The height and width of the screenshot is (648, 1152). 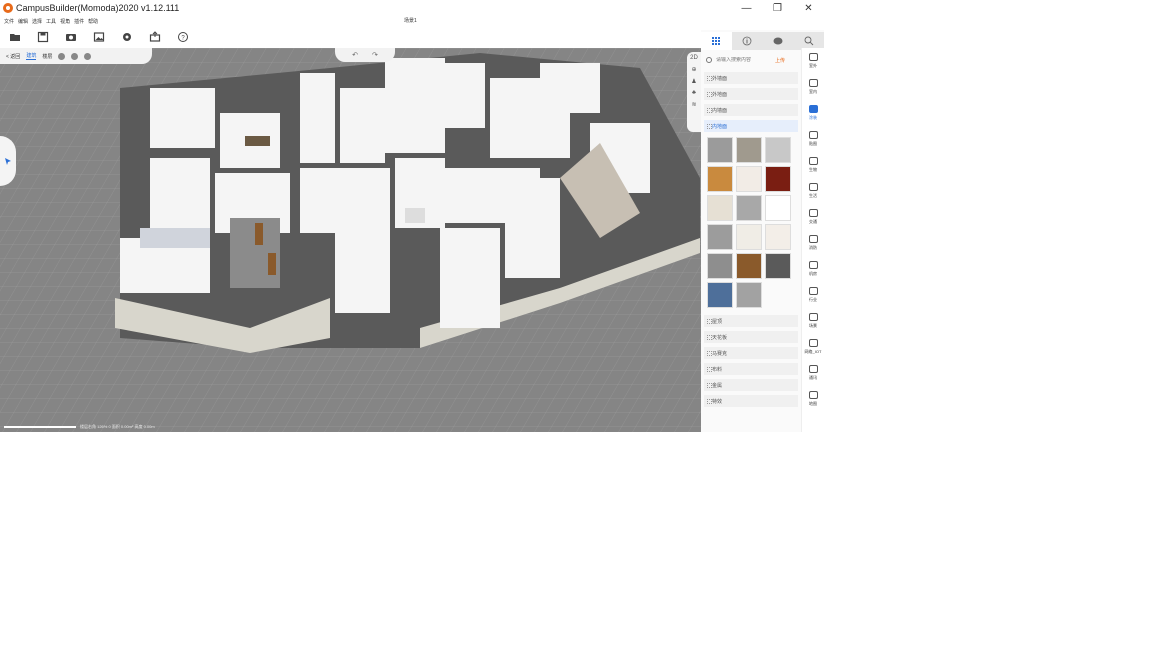 What do you see at coordinates (813, 239) in the screenshot?
I see `fire-icon` at bounding box center [813, 239].